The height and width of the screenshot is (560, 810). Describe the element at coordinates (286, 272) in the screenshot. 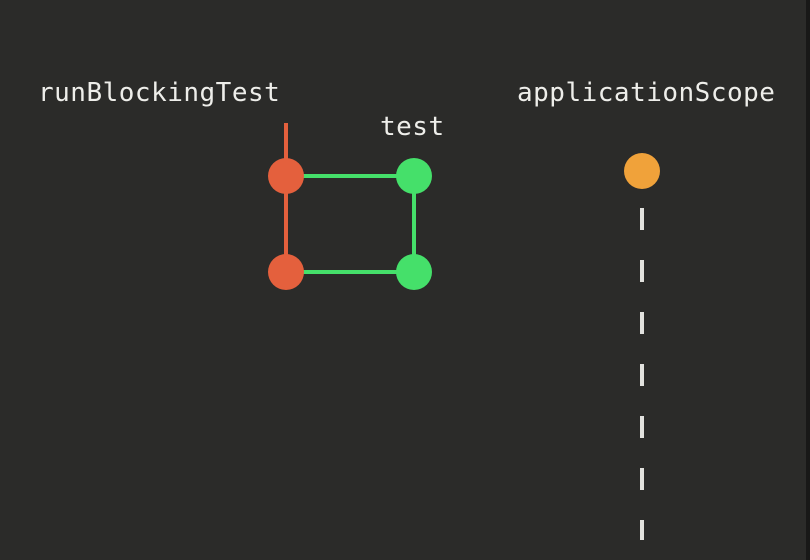

I see `run-blocking-test-end-node` at that location.